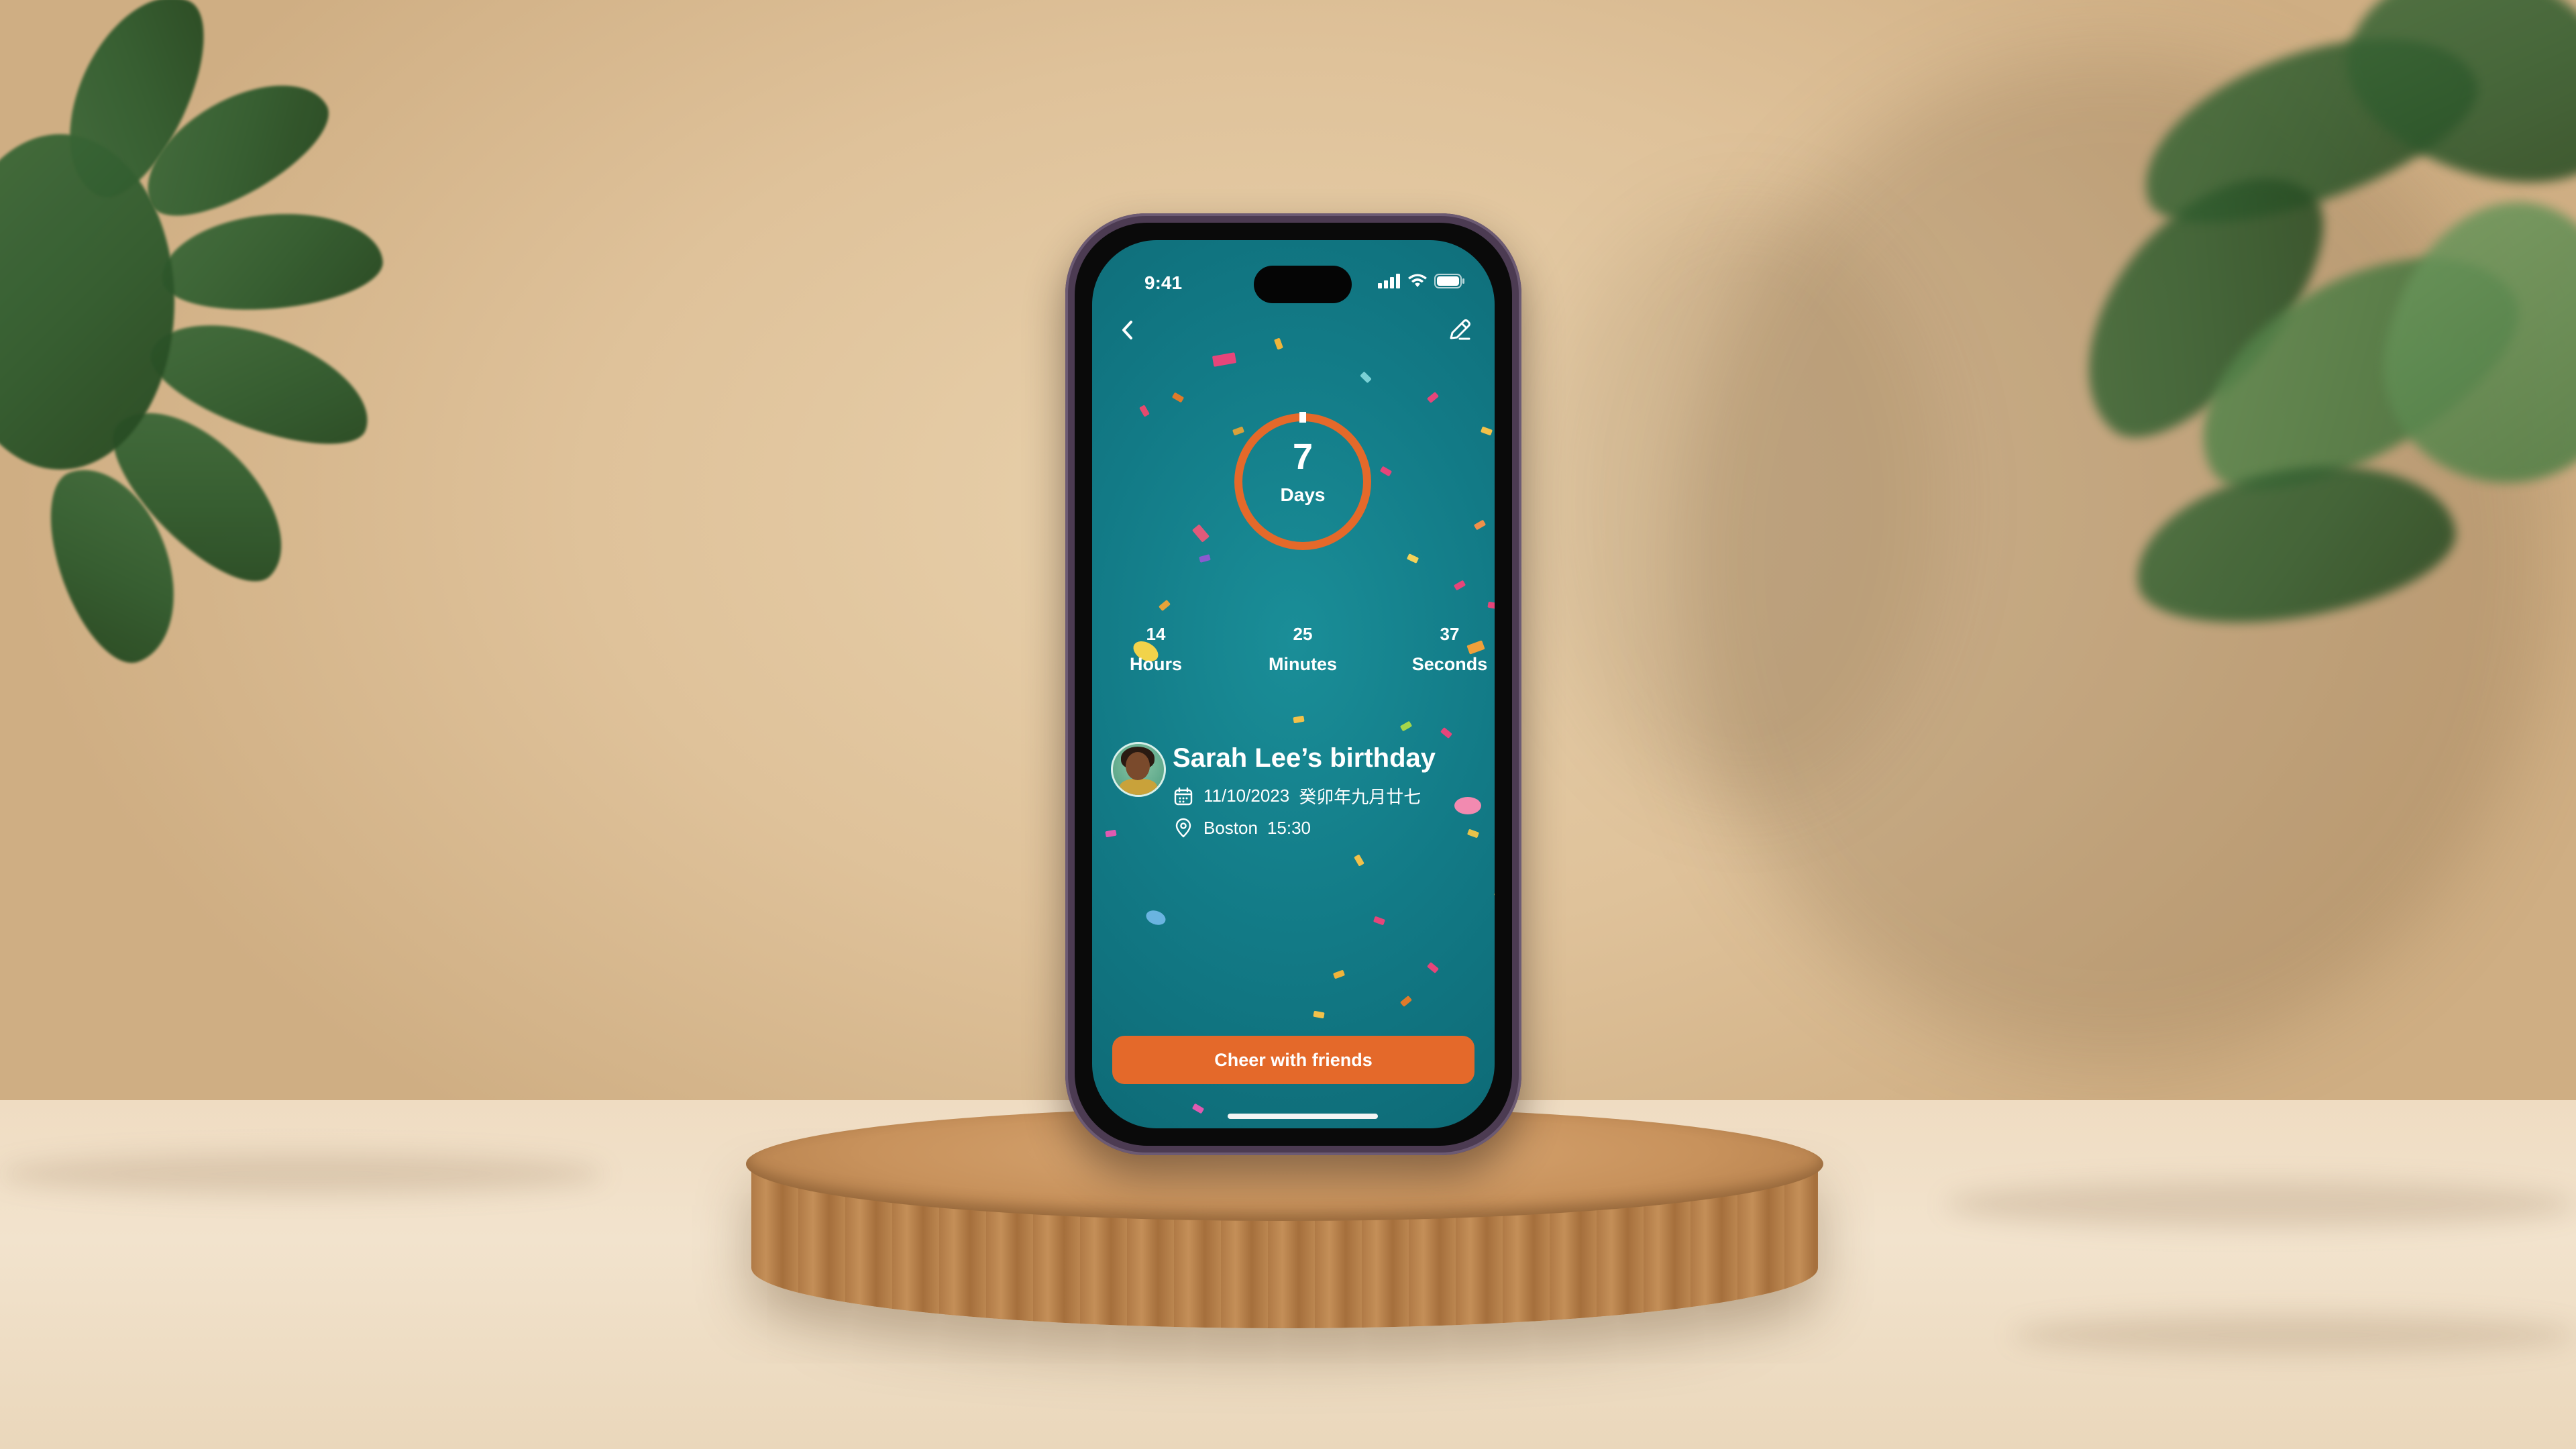  I want to click on status-icons, so click(1421, 281).